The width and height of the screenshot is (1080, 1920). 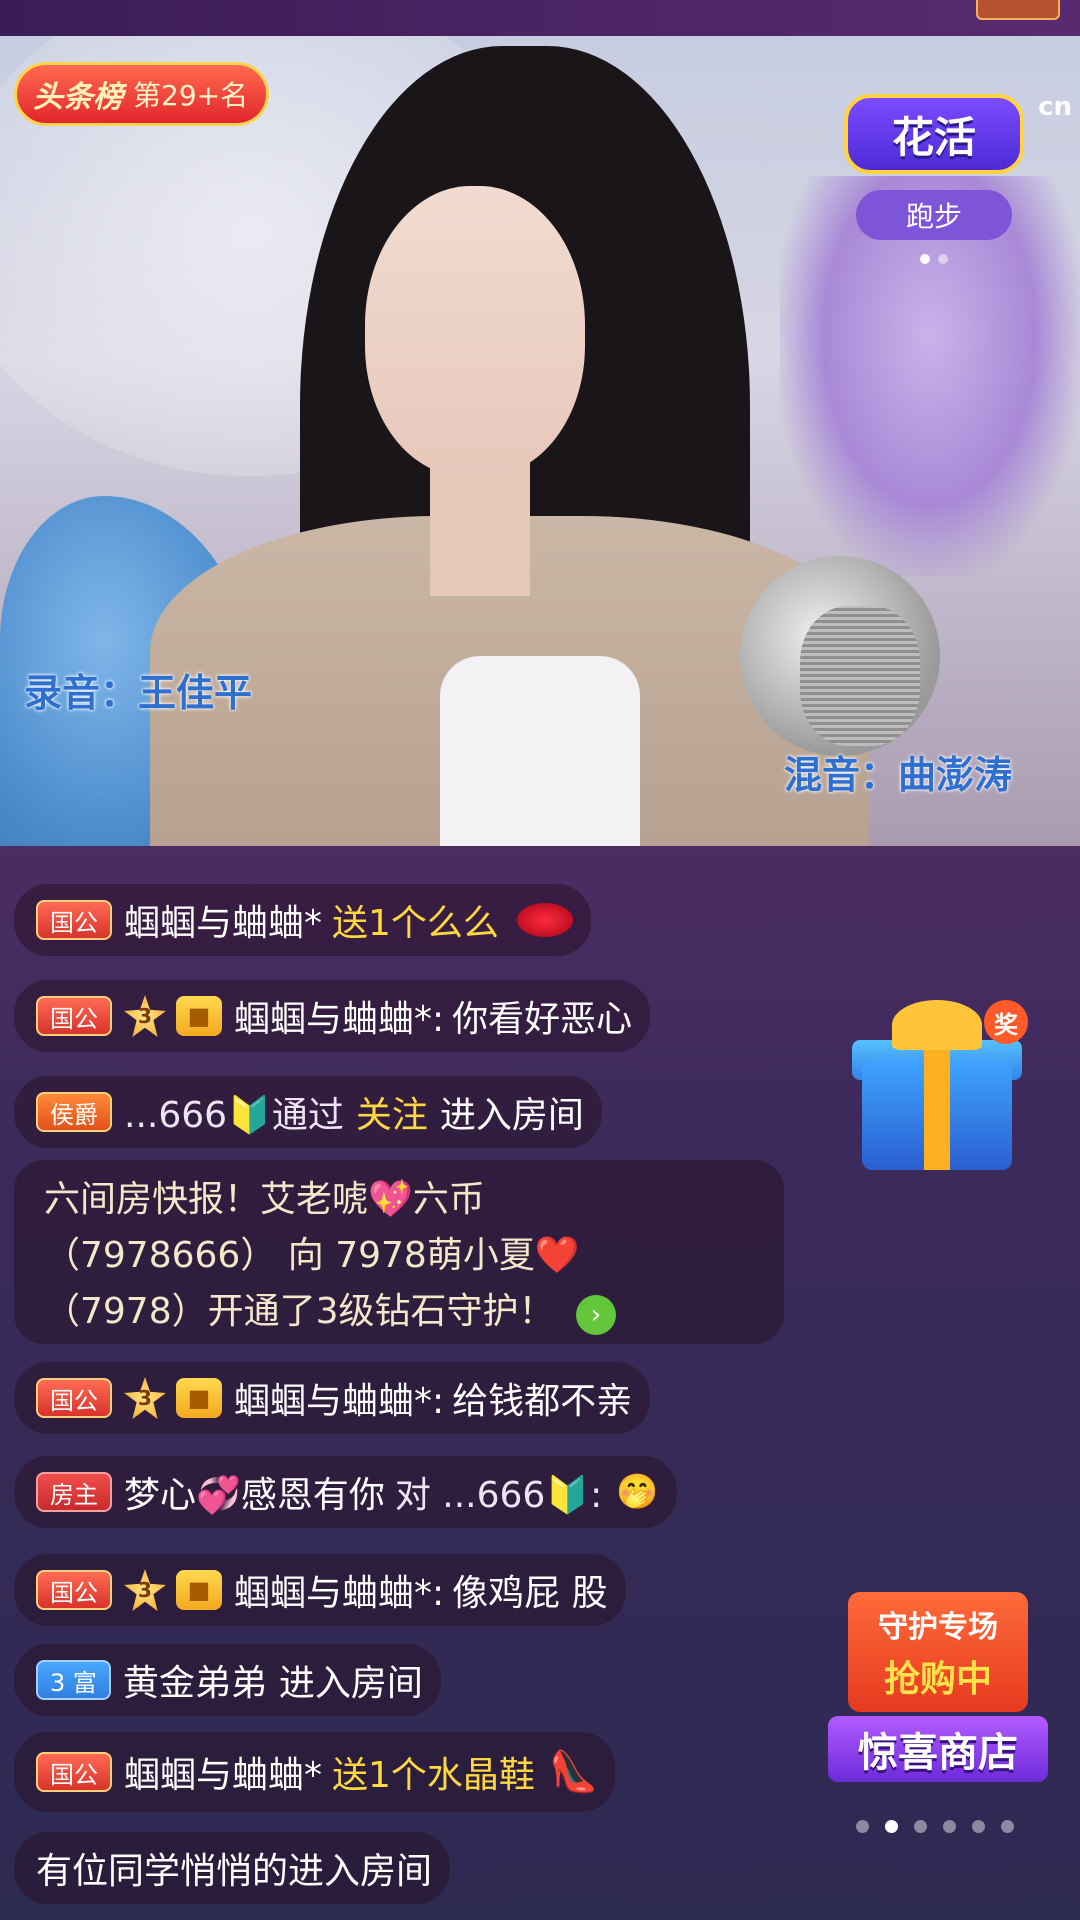 I want to click on gift-action: 送1个水晶鞋, so click(x=433, y=1775).